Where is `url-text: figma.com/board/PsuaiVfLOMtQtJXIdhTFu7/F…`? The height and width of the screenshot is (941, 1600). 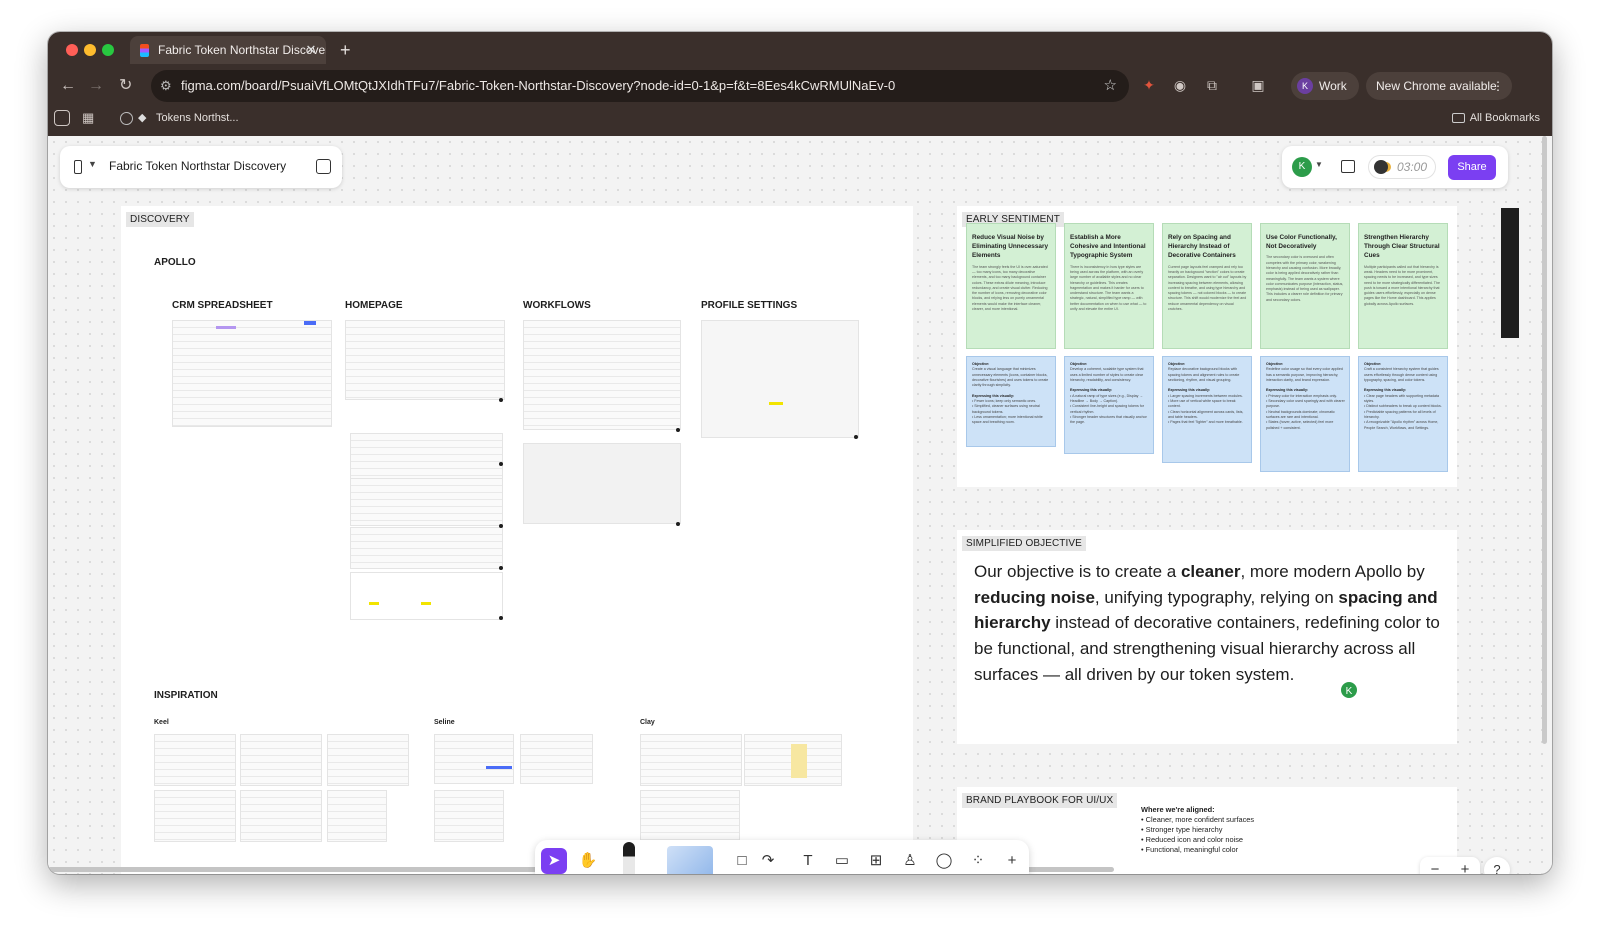 url-text: figma.com/board/PsuaiVfLOMtQtJXIdhTFu7/F… is located at coordinates (538, 85).